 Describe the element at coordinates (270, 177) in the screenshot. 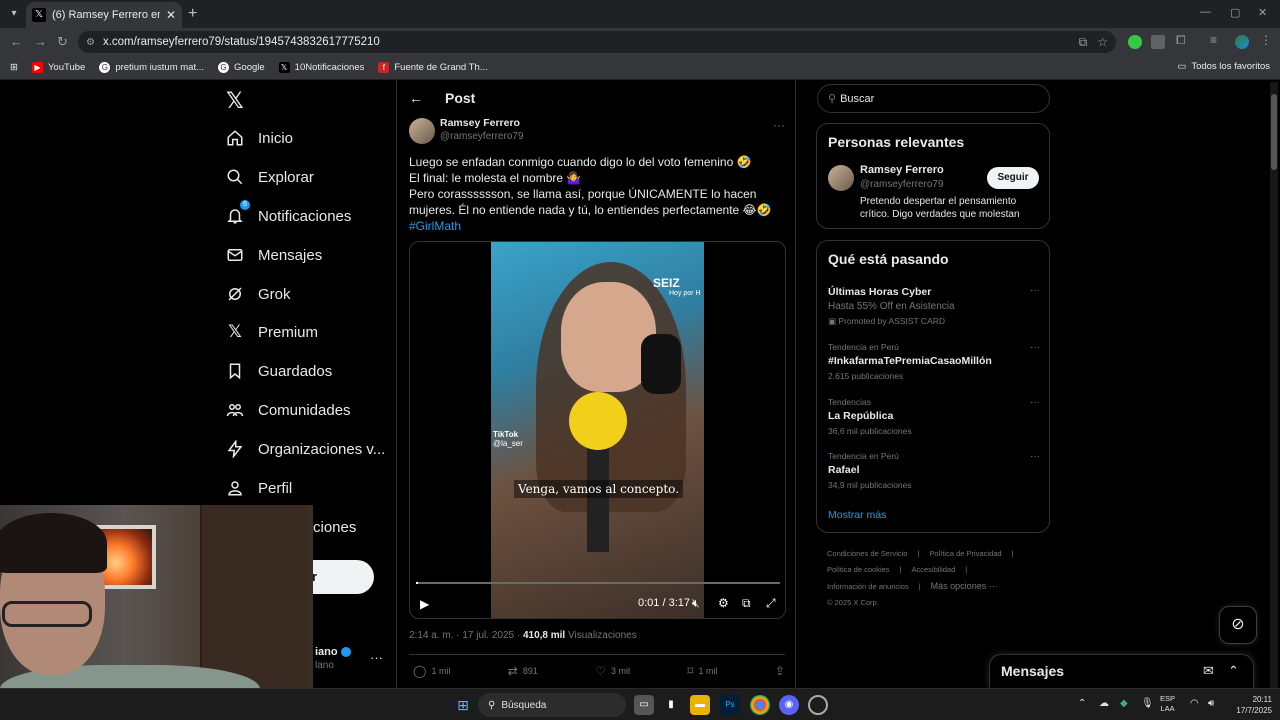

I see `nav-item-explorar: Explorar` at that location.